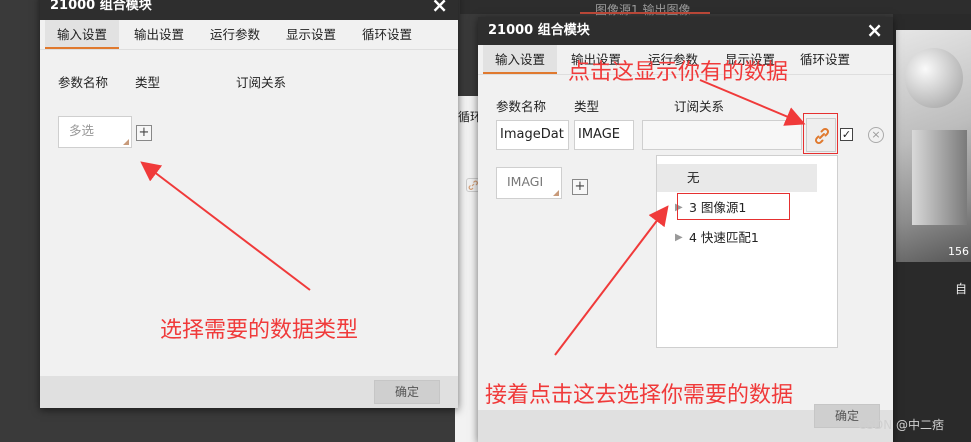 The height and width of the screenshot is (442, 971). Describe the element at coordinates (259, 330) in the screenshot. I see `annotation-select-type: 选择需要的数据类型` at that location.